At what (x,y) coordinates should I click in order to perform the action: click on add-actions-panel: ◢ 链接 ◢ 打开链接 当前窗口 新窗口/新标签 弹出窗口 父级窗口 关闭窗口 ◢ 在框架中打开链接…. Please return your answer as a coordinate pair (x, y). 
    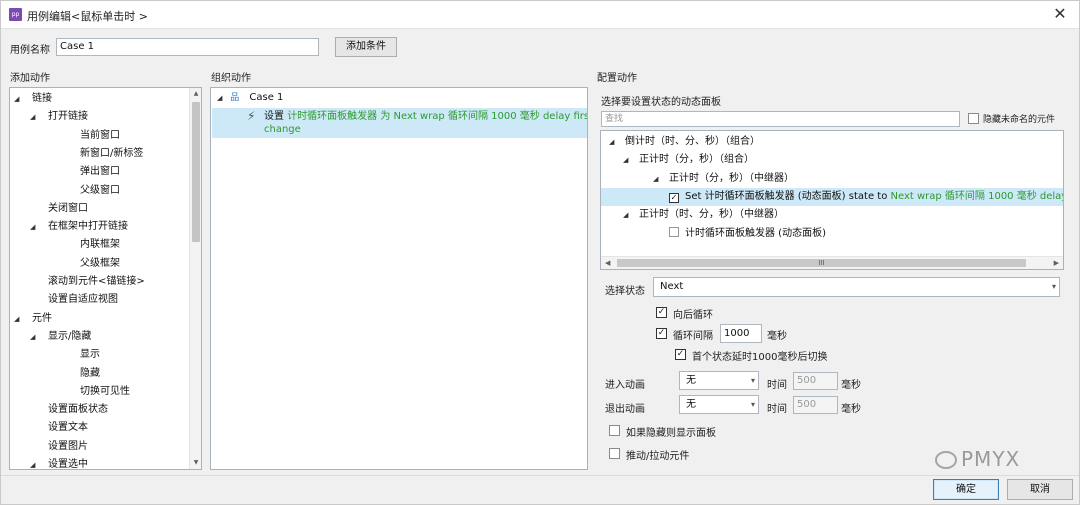
    Looking at the image, I should click on (105, 278).